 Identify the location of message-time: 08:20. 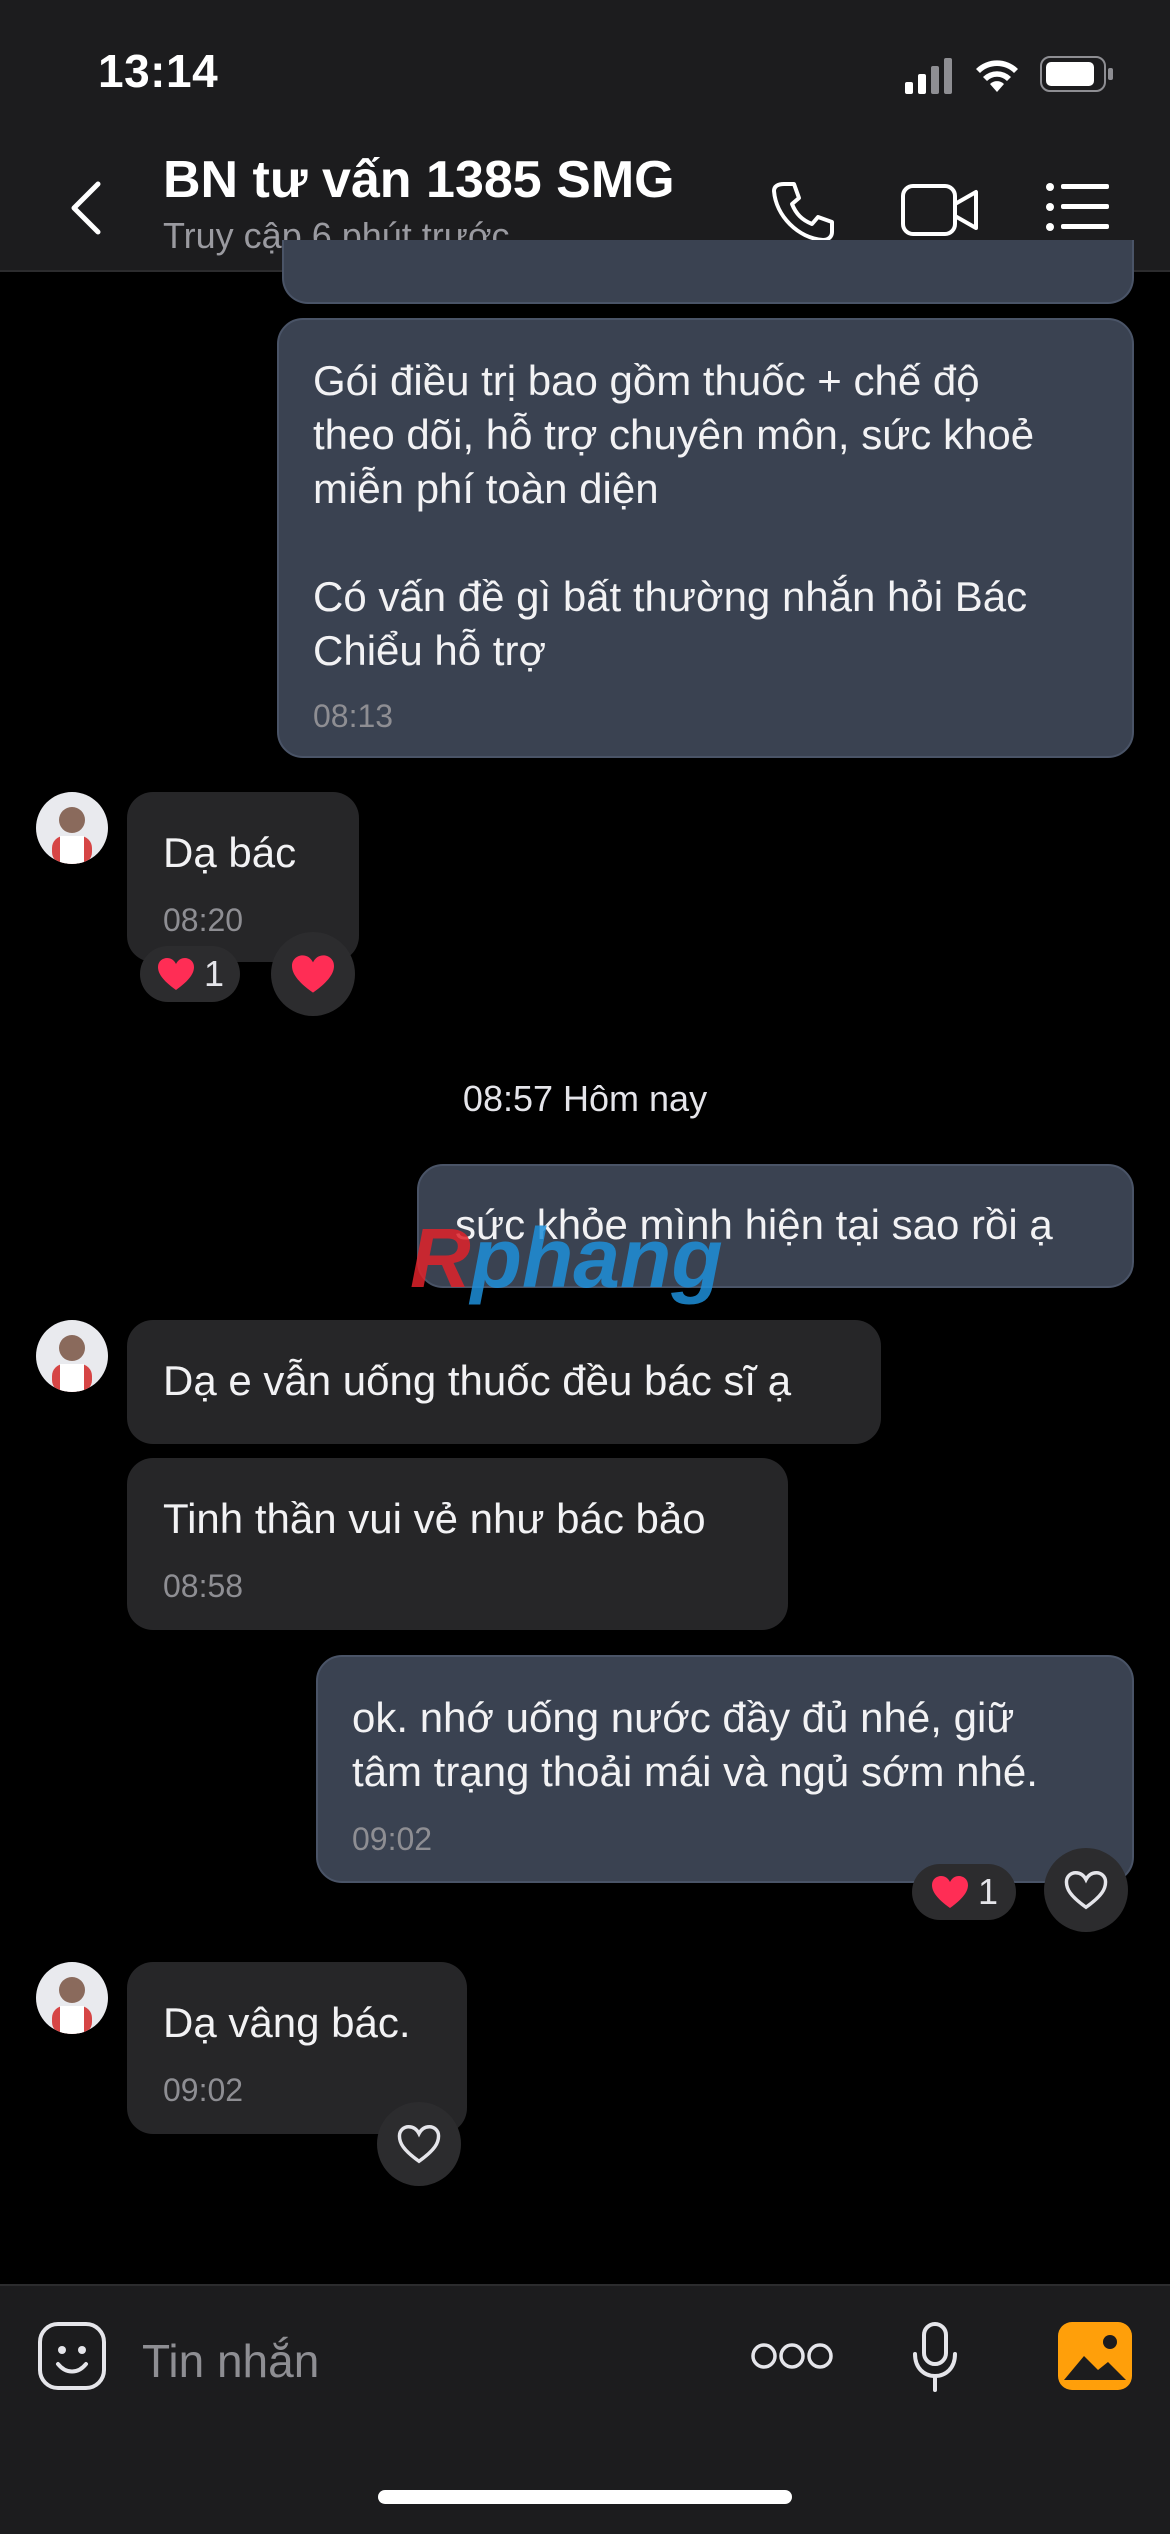
(203, 920).